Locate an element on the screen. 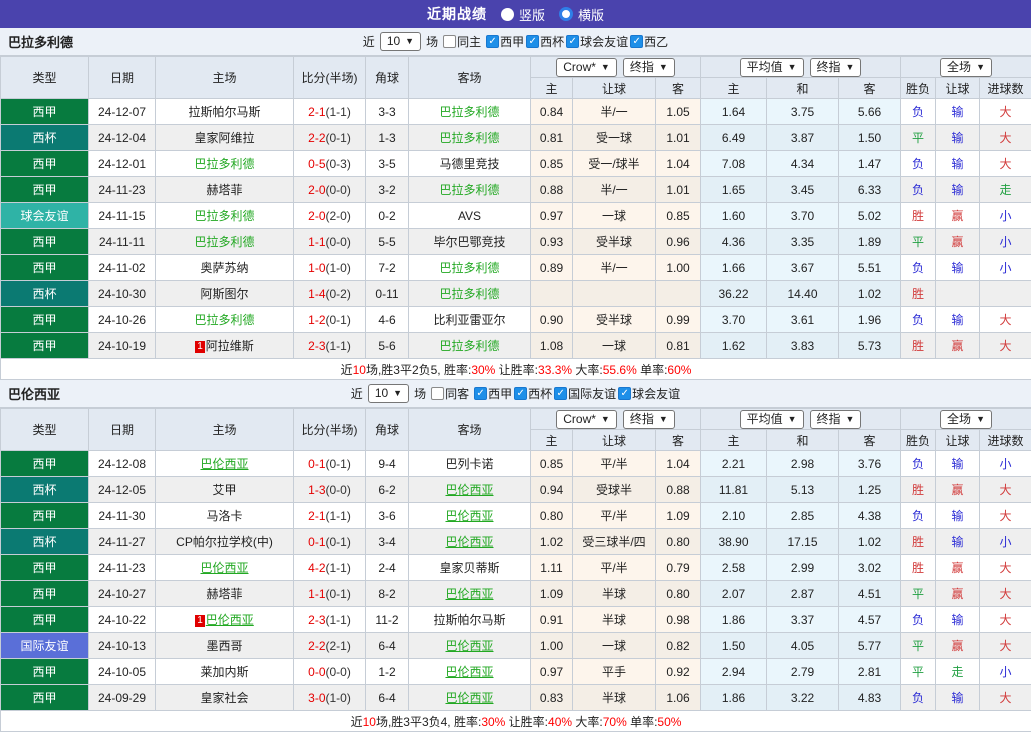 The image size is (1031, 733). home-team-cell: 马洛卡 is located at coordinates (224, 515).